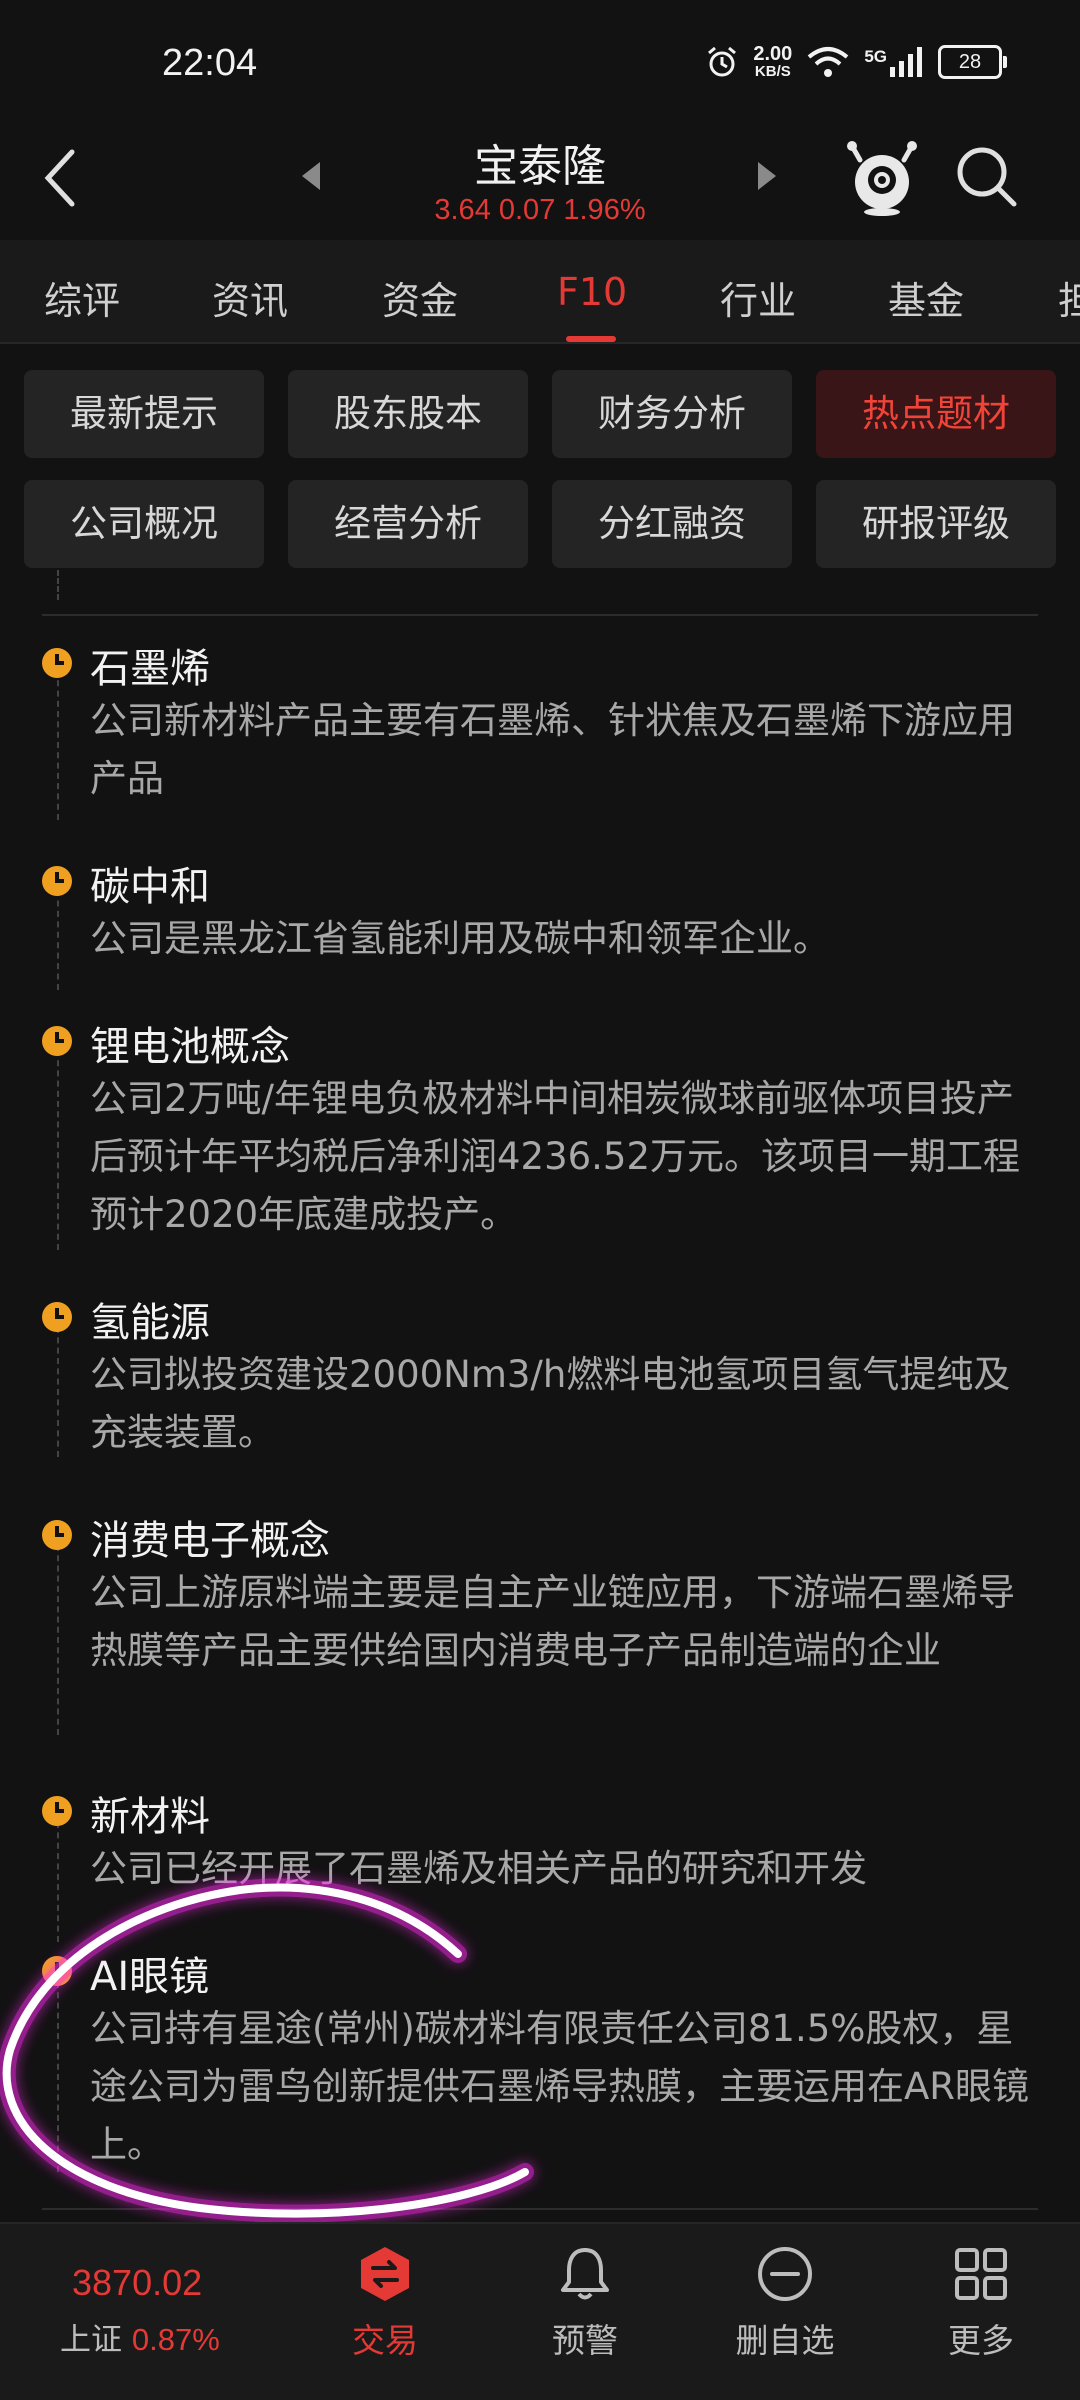  I want to click on next-stock-icon, so click(767, 176).